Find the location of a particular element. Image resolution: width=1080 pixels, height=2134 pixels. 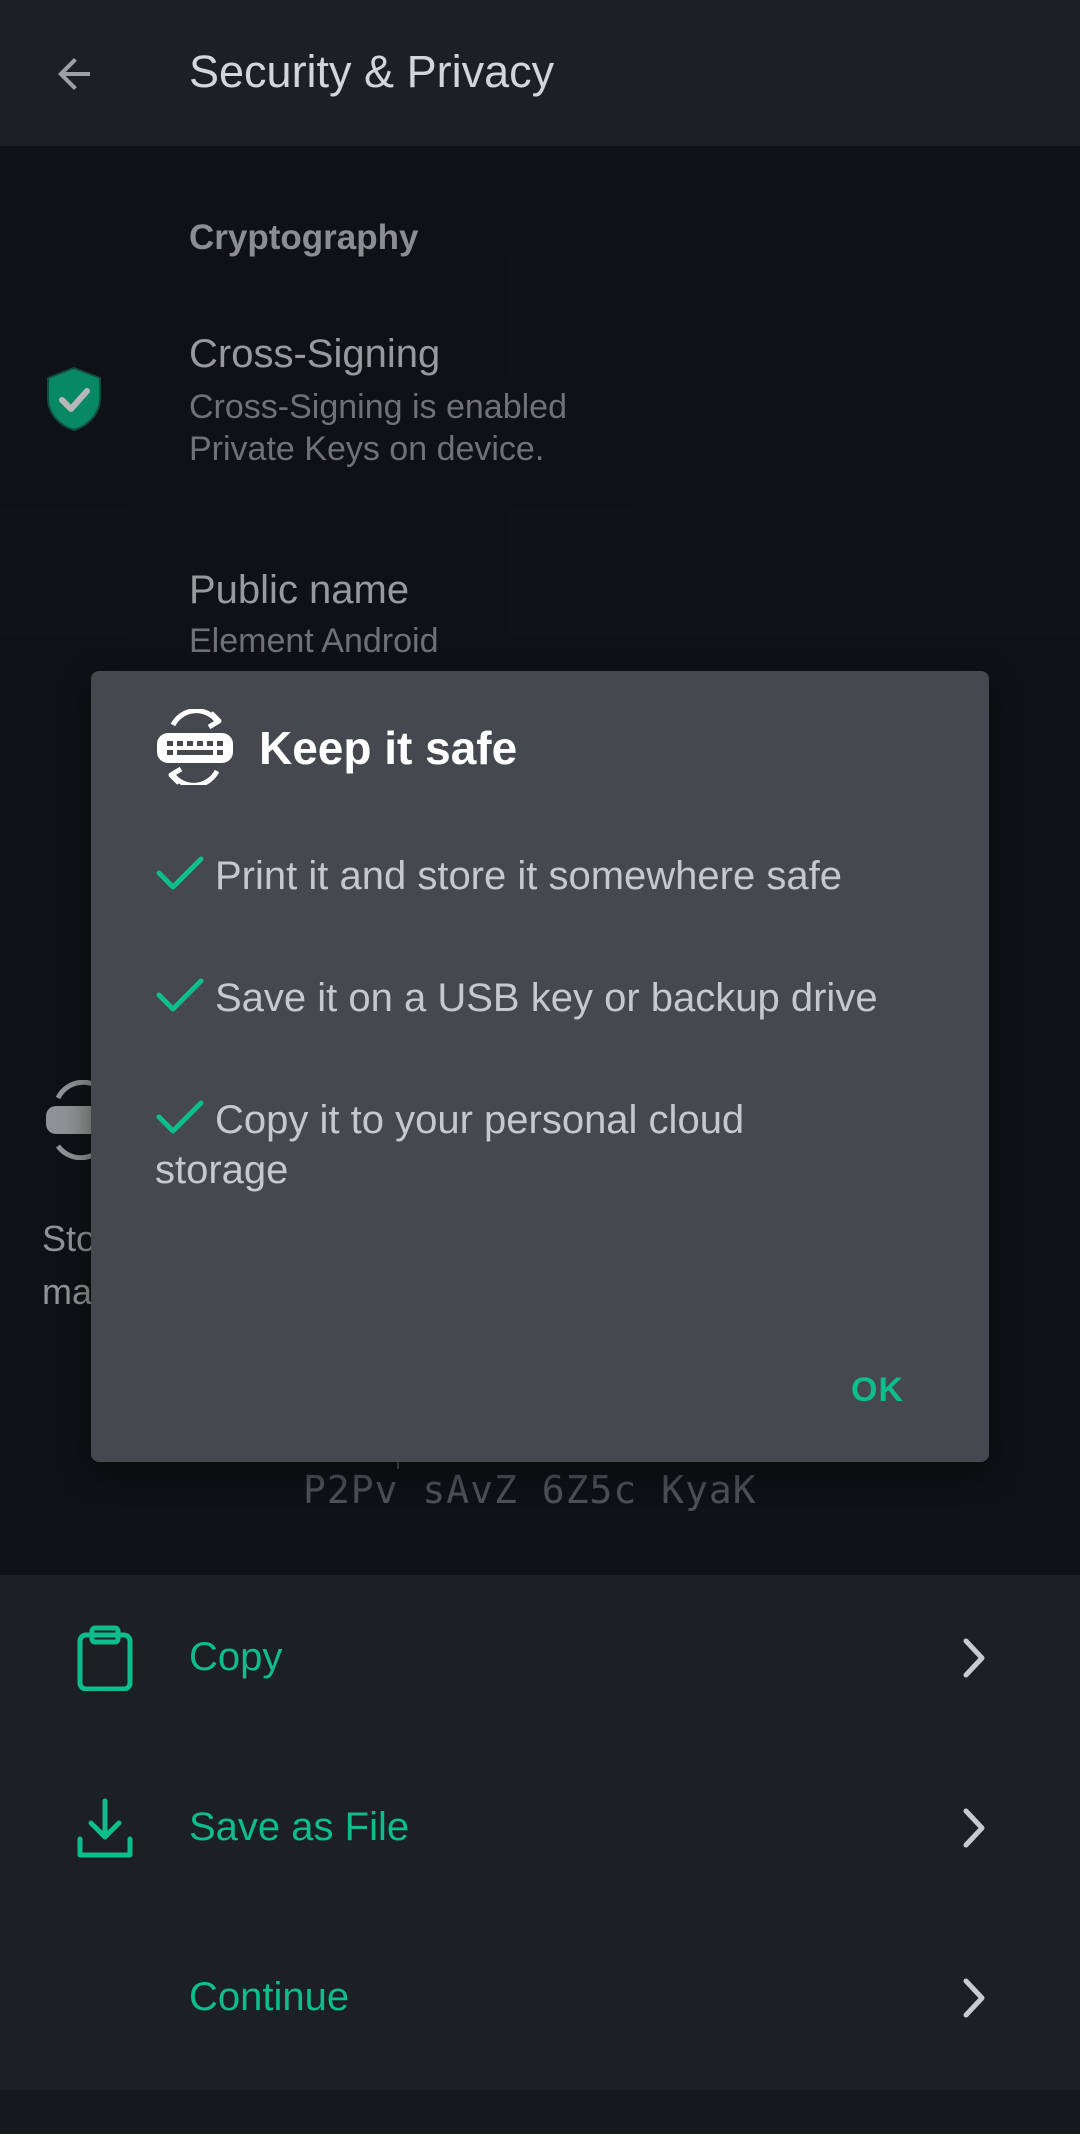

clipboard-icon is located at coordinates (105, 1658).